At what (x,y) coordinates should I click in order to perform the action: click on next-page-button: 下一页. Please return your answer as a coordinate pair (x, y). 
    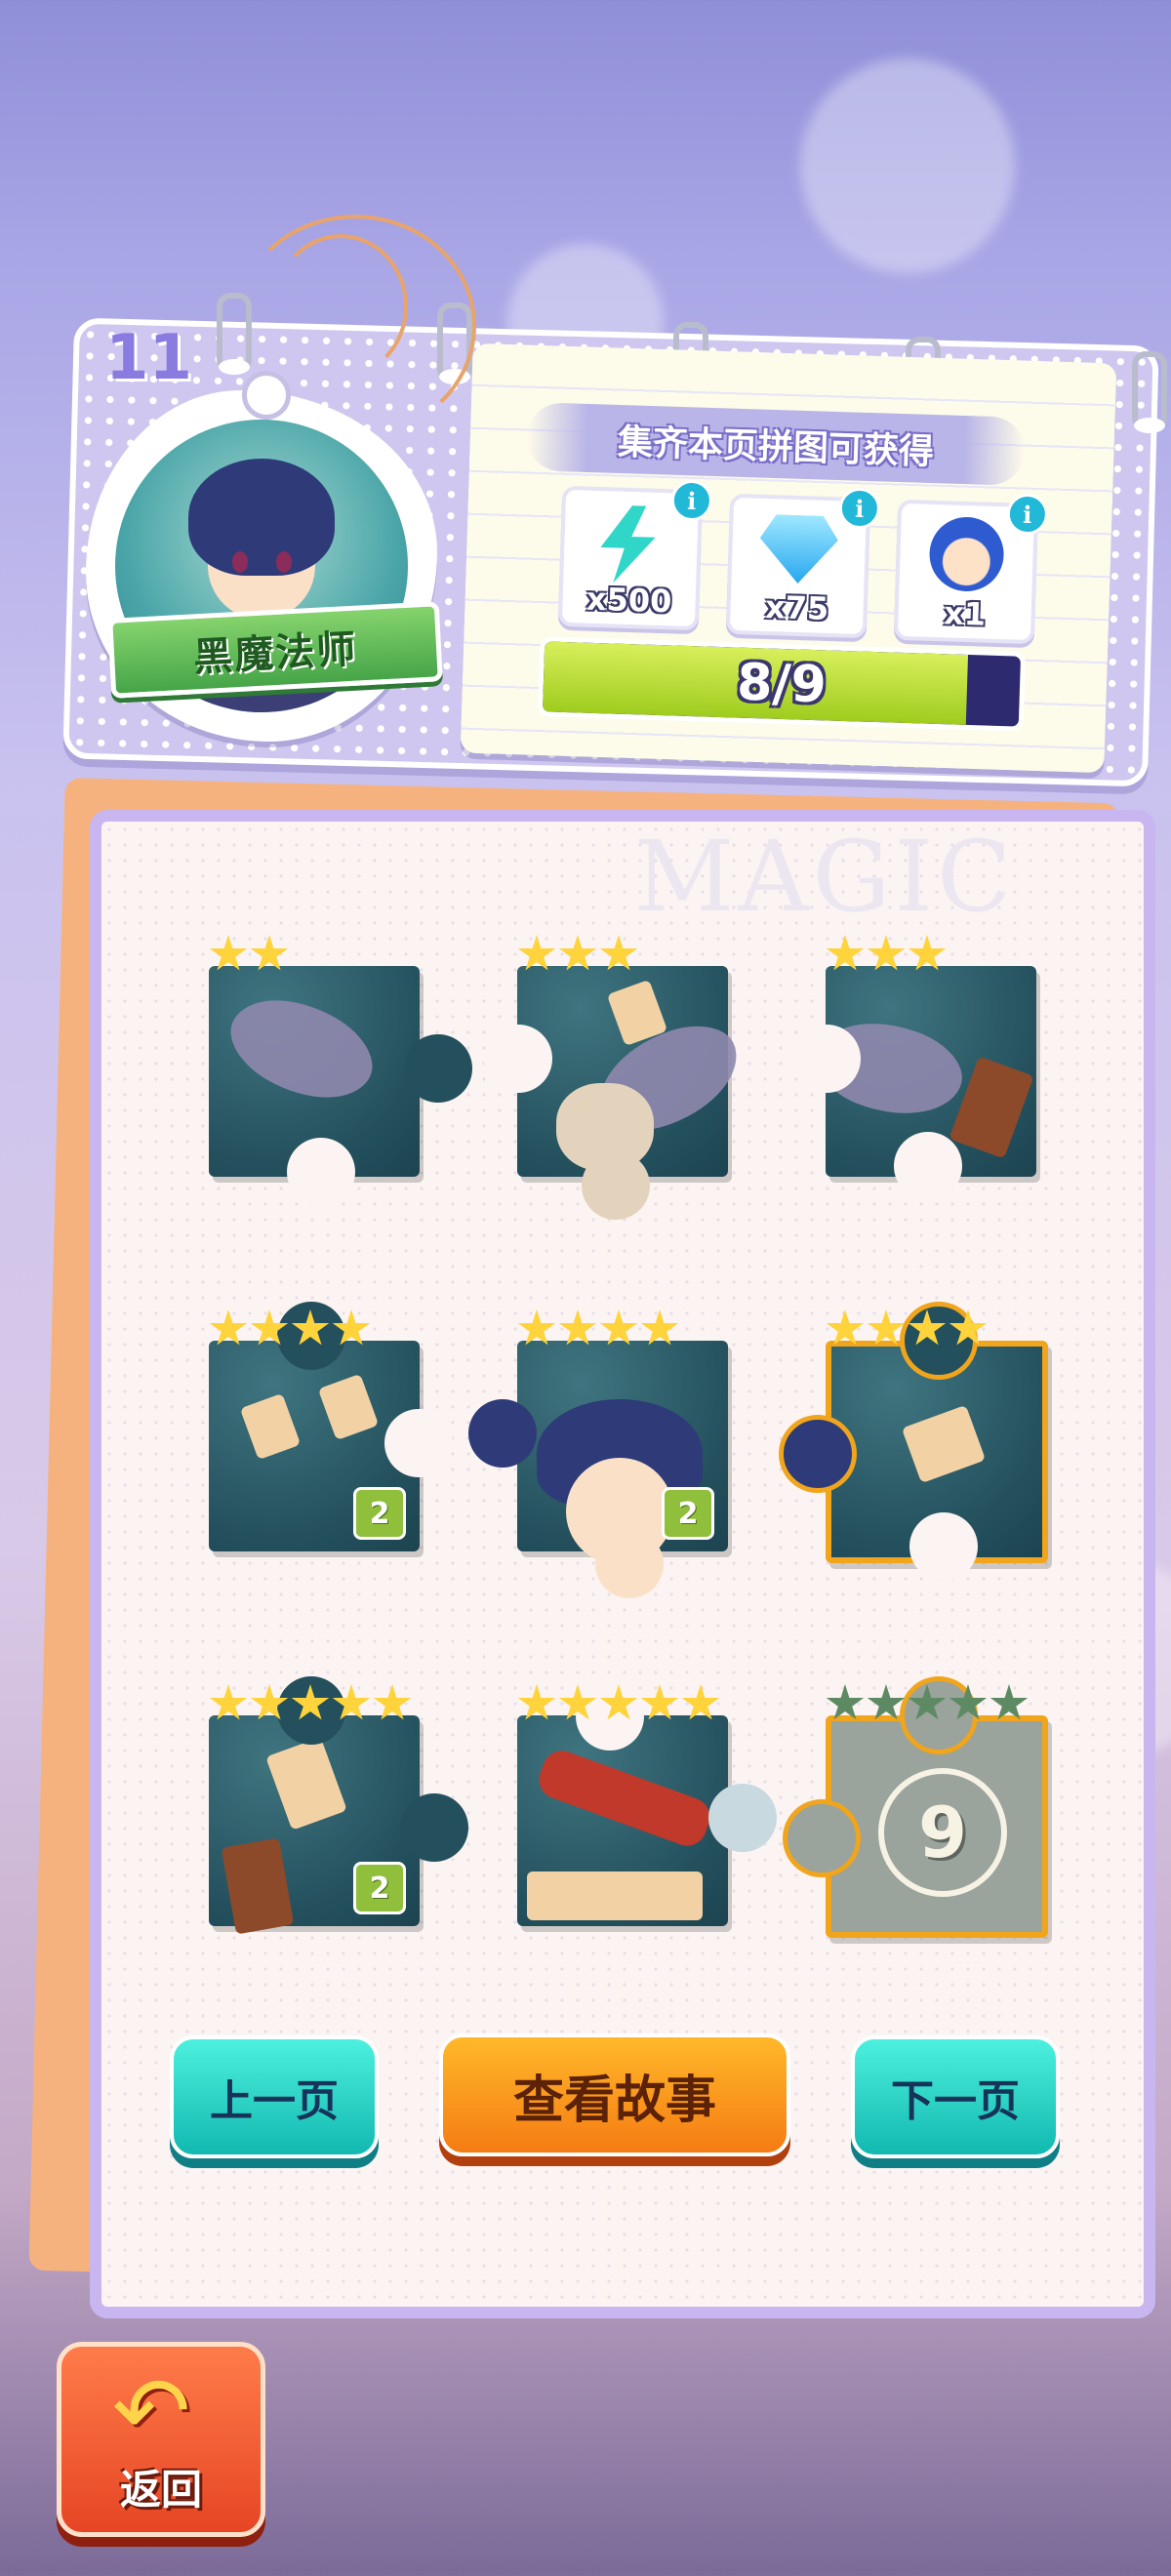
    Looking at the image, I should click on (955, 2096).